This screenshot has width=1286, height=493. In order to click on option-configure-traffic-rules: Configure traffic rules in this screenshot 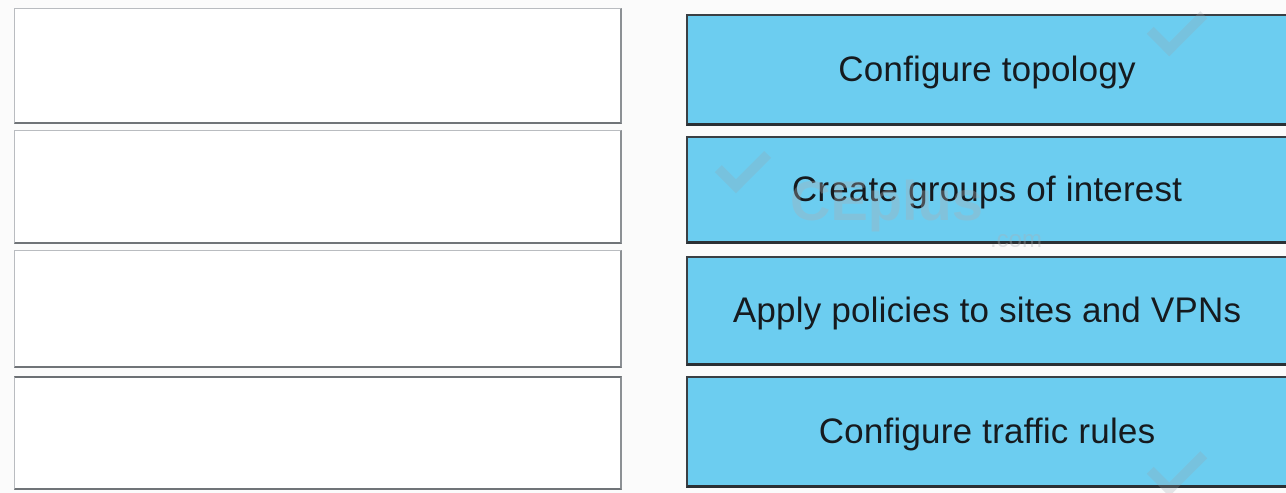, I will do `click(986, 432)`.